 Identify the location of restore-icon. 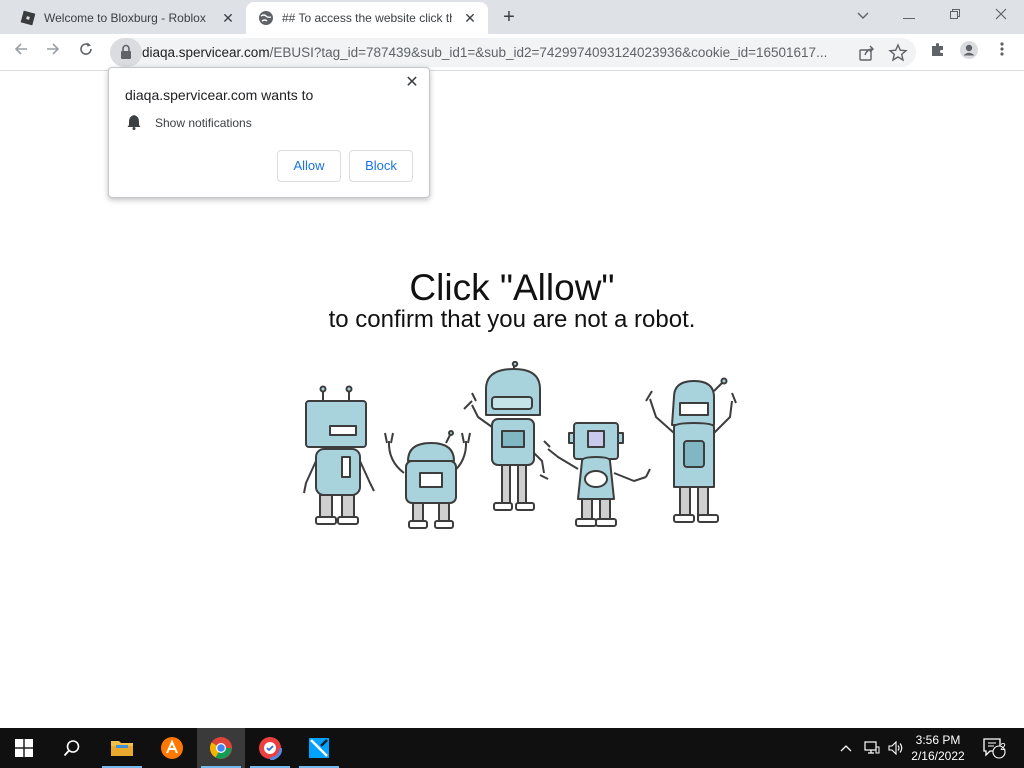
(955, 15).